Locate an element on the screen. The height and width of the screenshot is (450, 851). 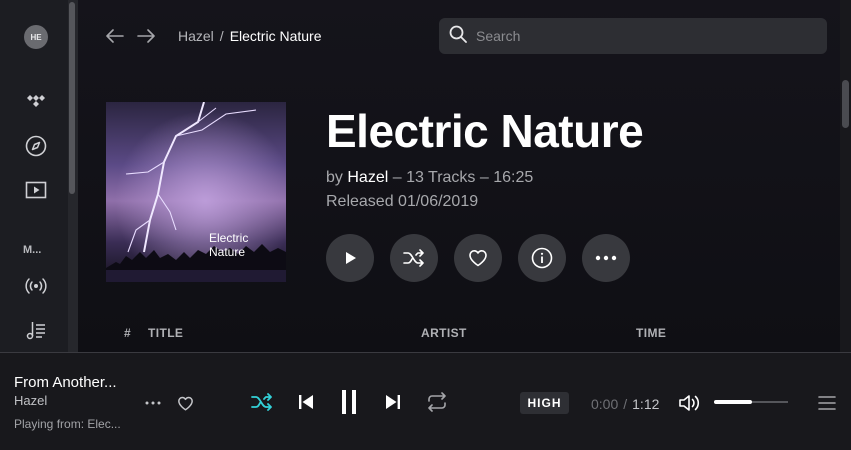
more-icon is located at coordinates (606, 258).